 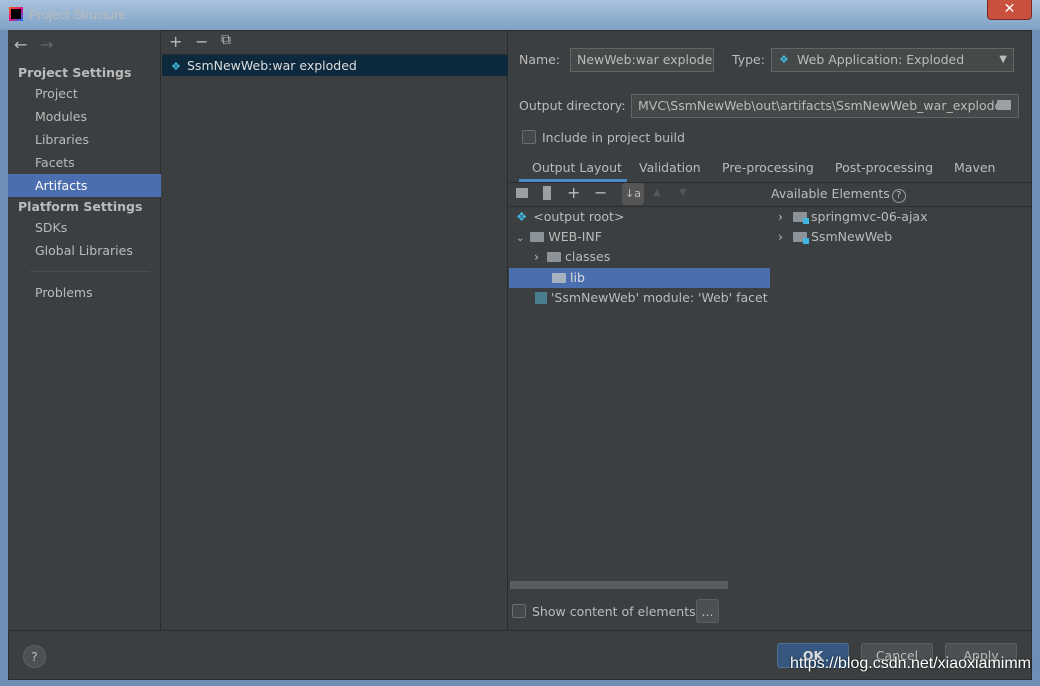 I want to click on horizontal-scrollbar, so click(x=619, y=585).